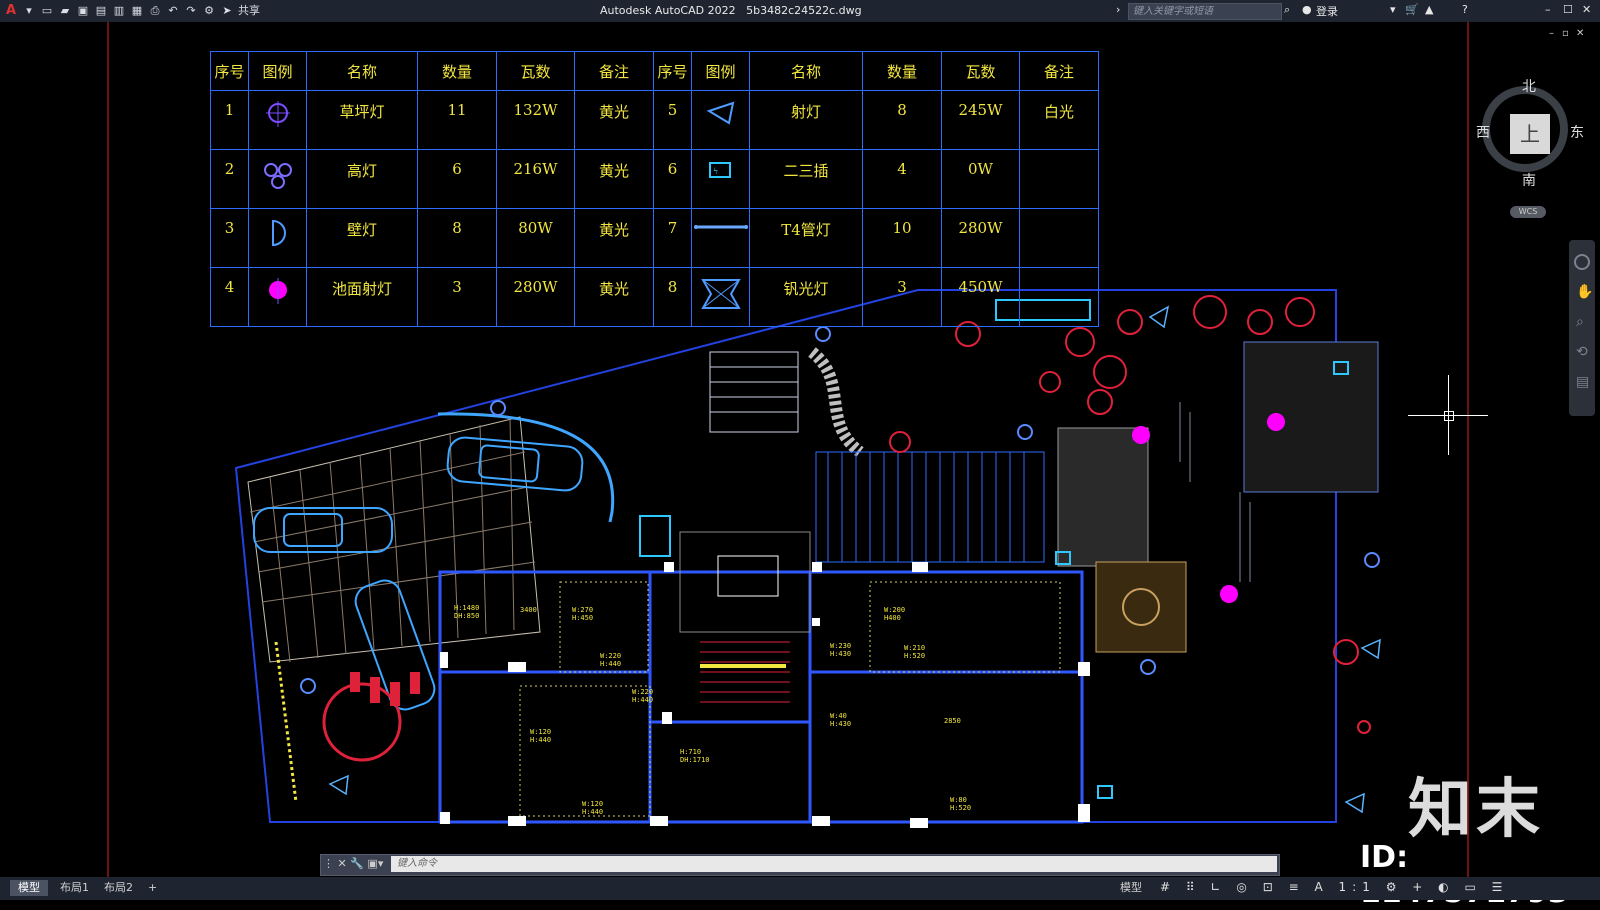  What do you see at coordinates (1244, 887) in the screenshot?
I see `polar-icon: ◎` at bounding box center [1244, 887].